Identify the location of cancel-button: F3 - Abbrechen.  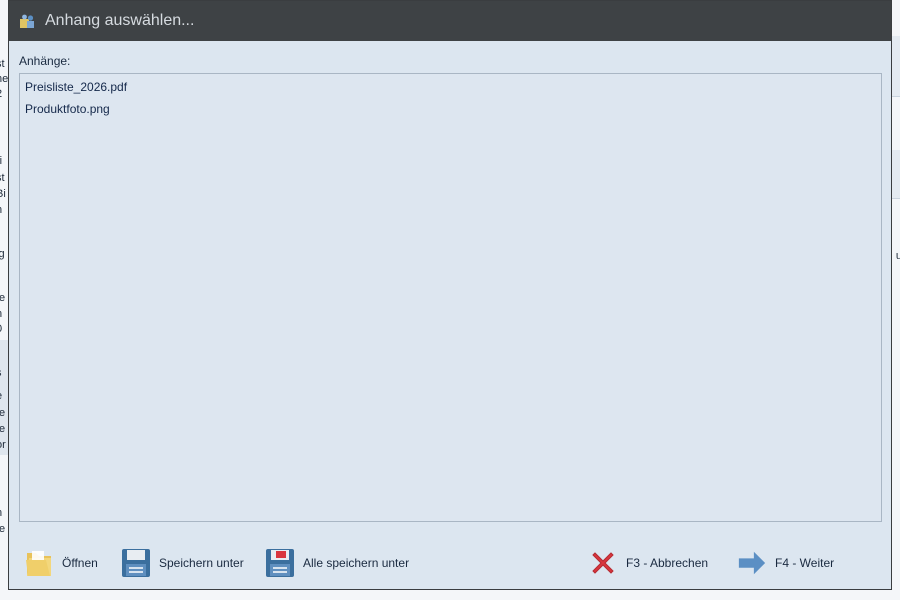
(648, 563).